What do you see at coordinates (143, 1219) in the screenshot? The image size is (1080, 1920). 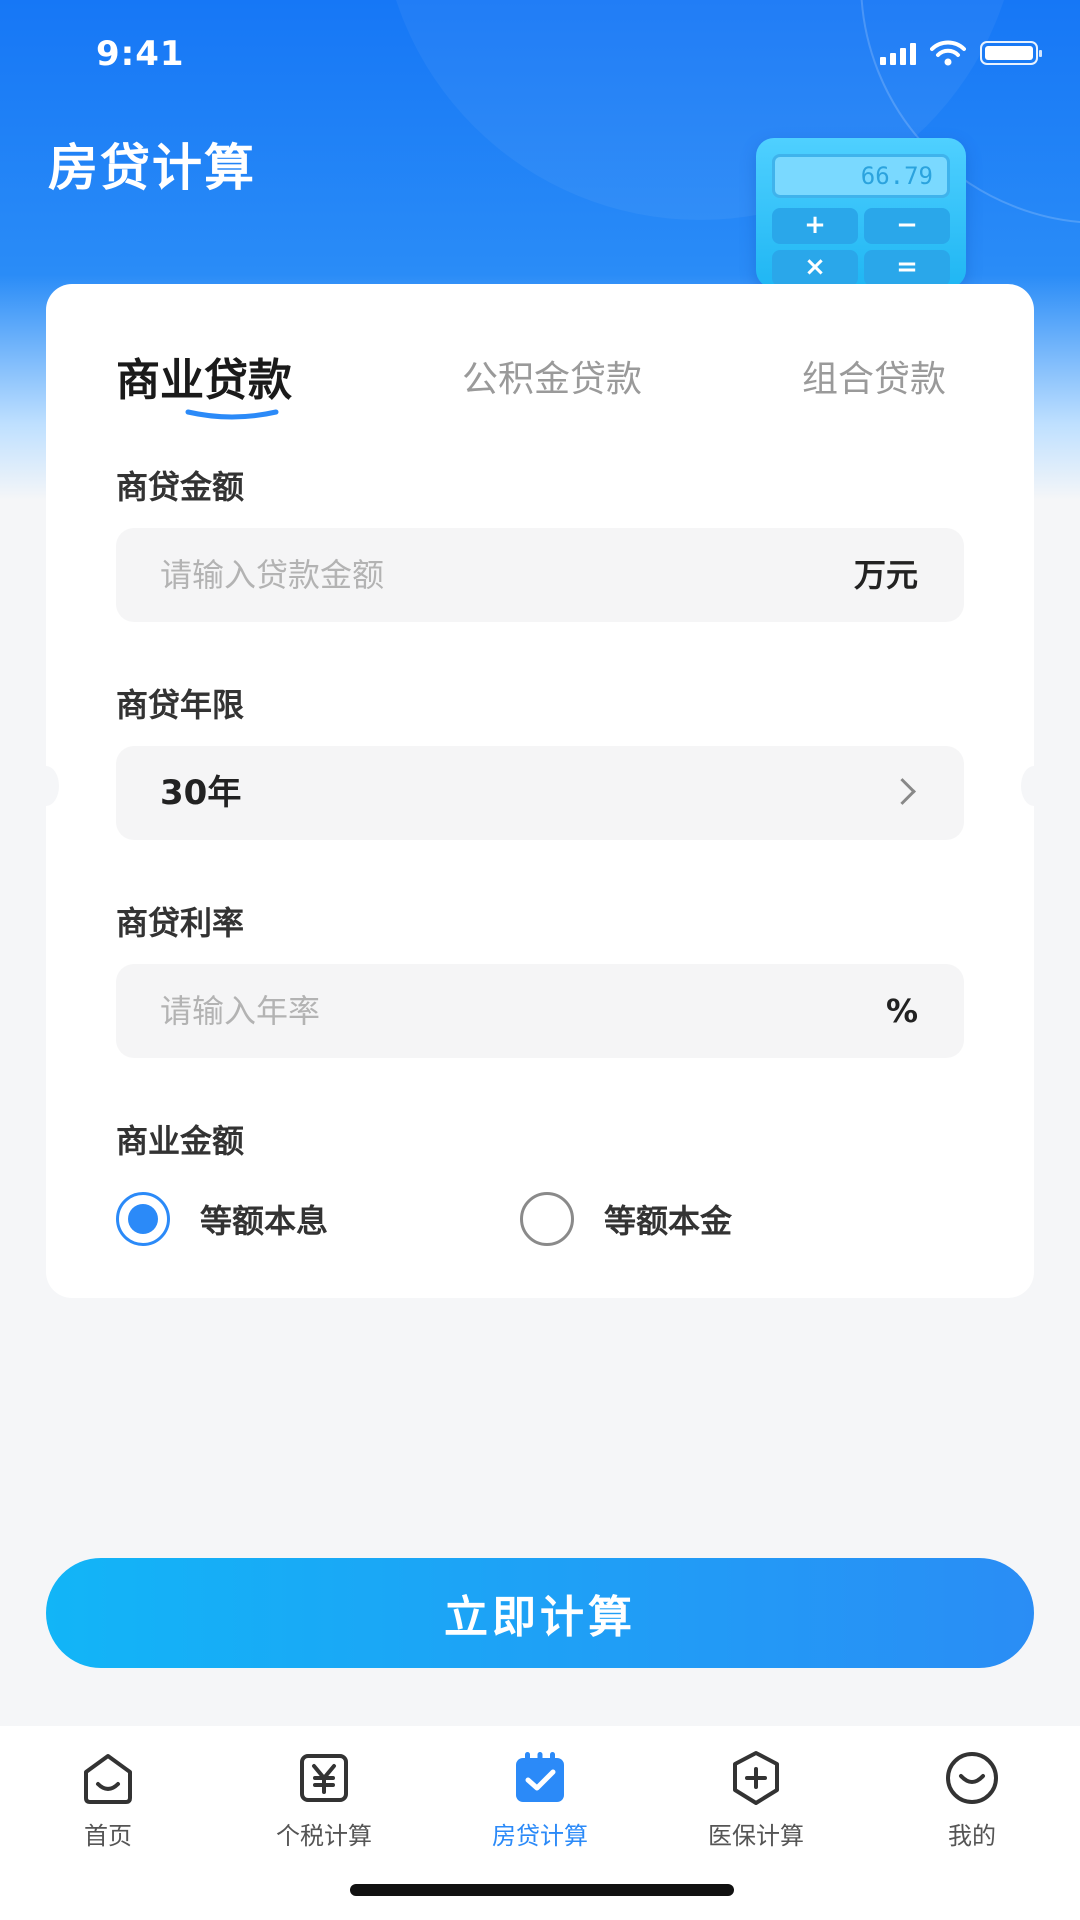 I see `radio-checked-icon` at bounding box center [143, 1219].